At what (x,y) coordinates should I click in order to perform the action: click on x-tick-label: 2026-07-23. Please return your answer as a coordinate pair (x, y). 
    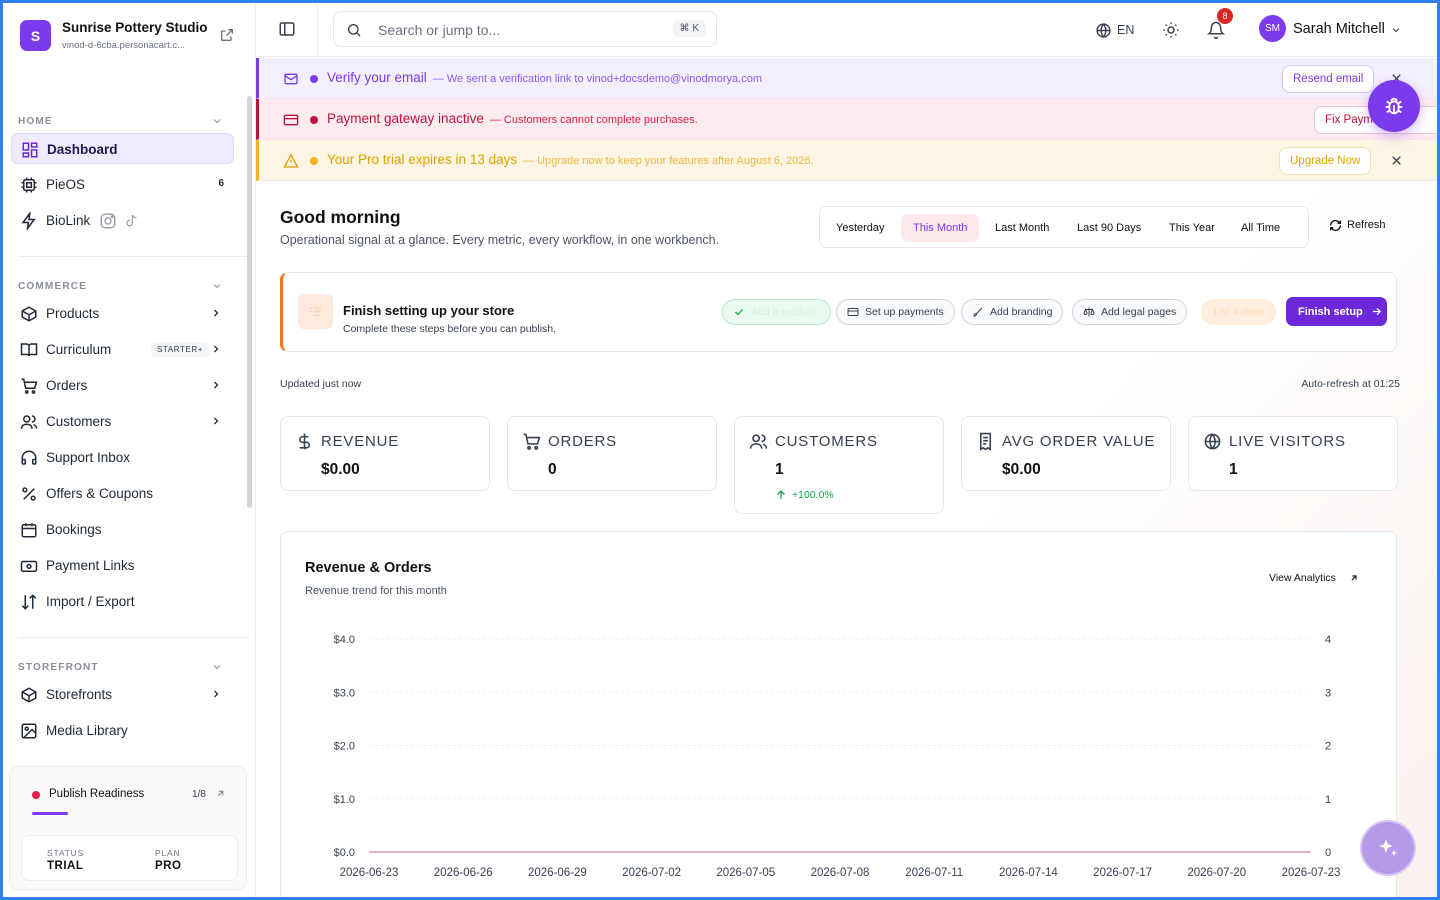
    Looking at the image, I should click on (1311, 873).